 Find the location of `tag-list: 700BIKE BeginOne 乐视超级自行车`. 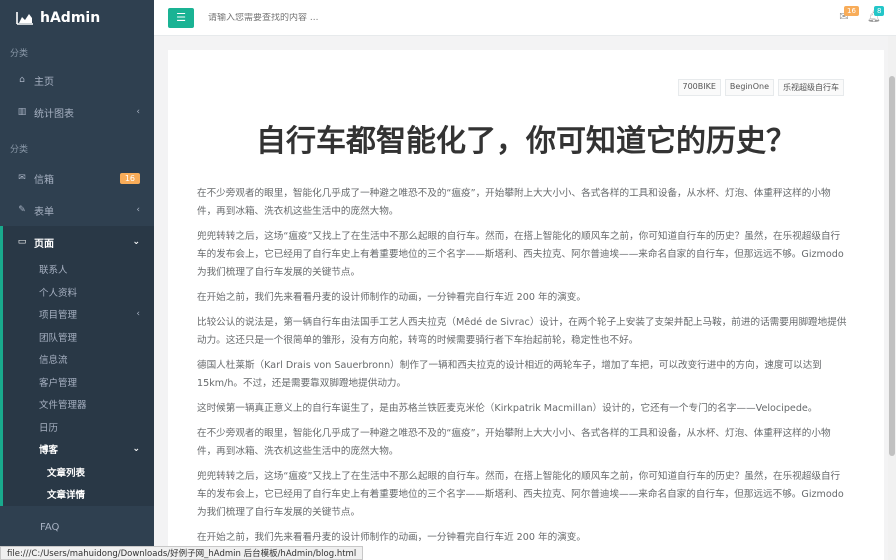

tag-list: 700BIKE BeginOne 乐视超级自行车 is located at coordinates (760, 87).